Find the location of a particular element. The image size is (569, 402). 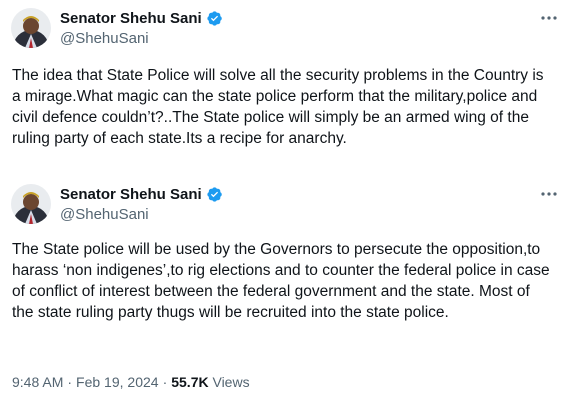

tweet-meta: 9:48 AM · Feb 19, 2024 · 55.7K Views is located at coordinates (131, 382).